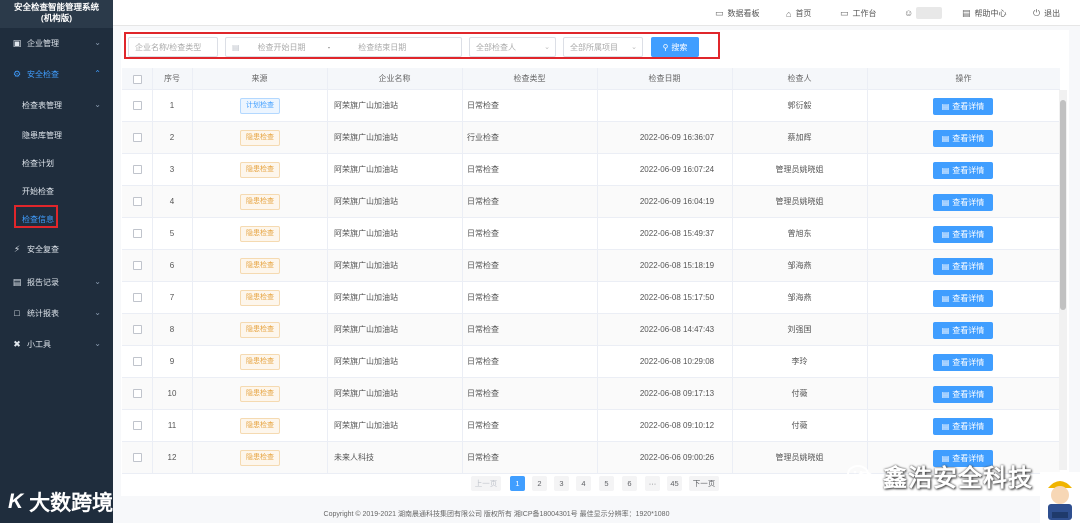  Describe the element at coordinates (56, 191) in the screenshot. I see `sidebar-subitem-start-check: 开始检查` at that location.